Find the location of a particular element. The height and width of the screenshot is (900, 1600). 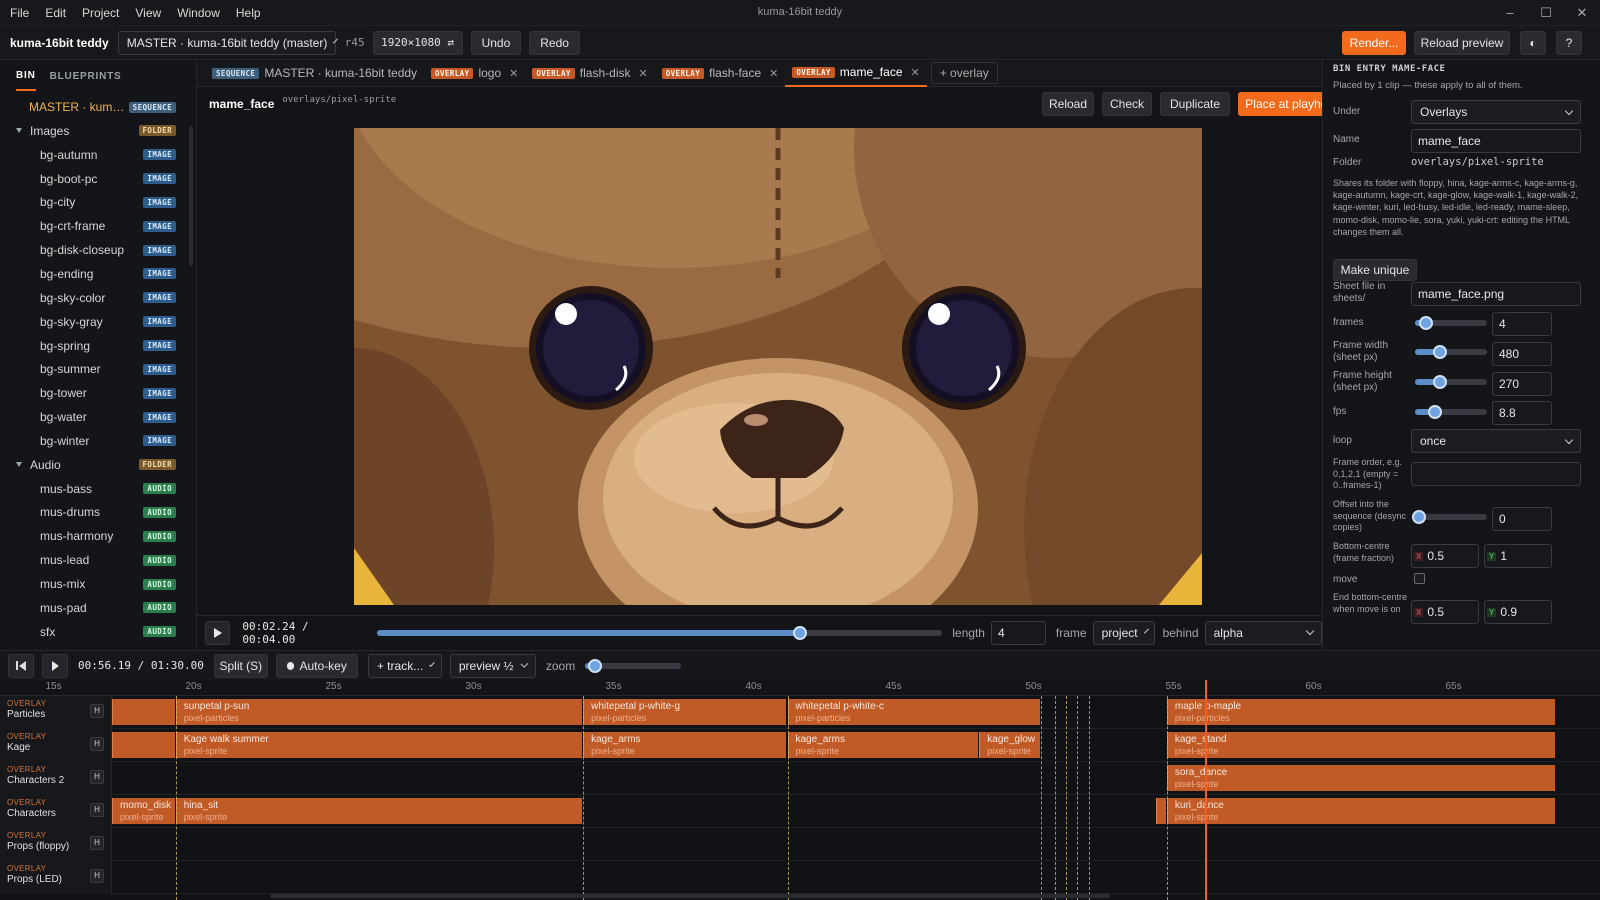

fps-input: 8.8 is located at coordinates (1522, 413).